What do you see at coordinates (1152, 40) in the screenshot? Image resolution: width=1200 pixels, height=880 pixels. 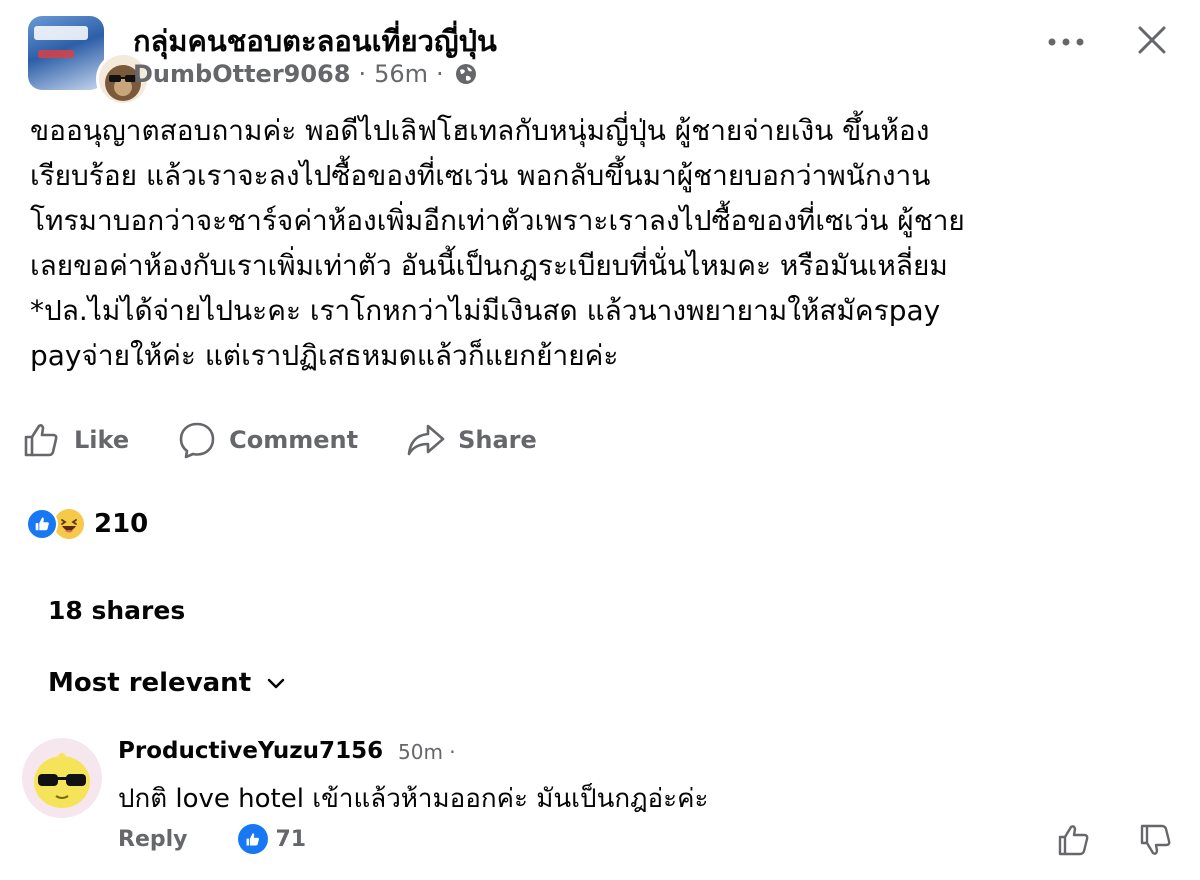 I see `close-icon` at bounding box center [1152, 40].